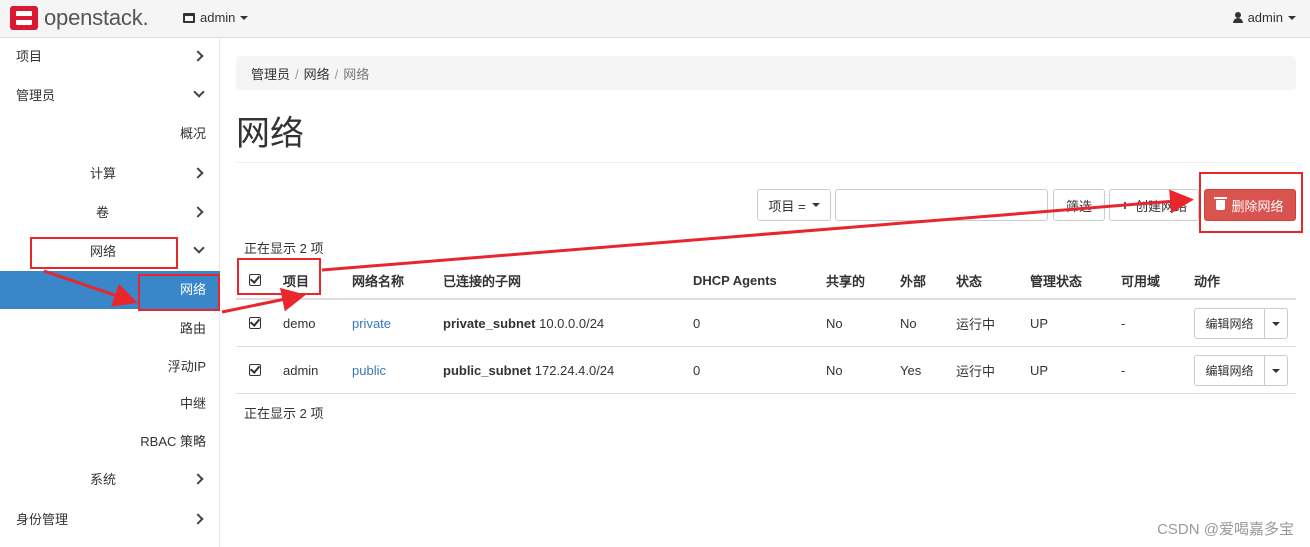 This screenshot has width=1310, height=547. I want to click on column-header-name: 网络名称, so click(378, 280).